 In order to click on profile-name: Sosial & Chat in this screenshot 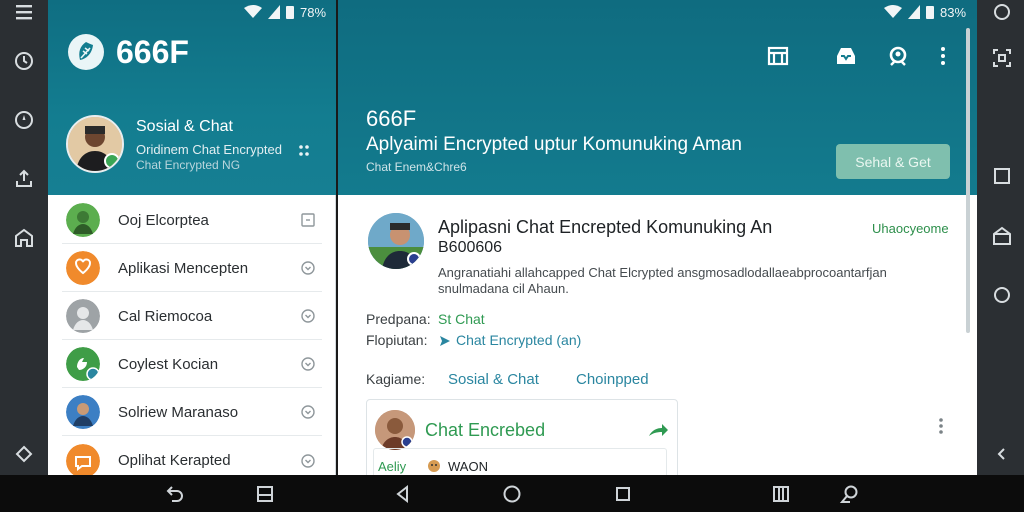, I will do `click(184, 126)`.